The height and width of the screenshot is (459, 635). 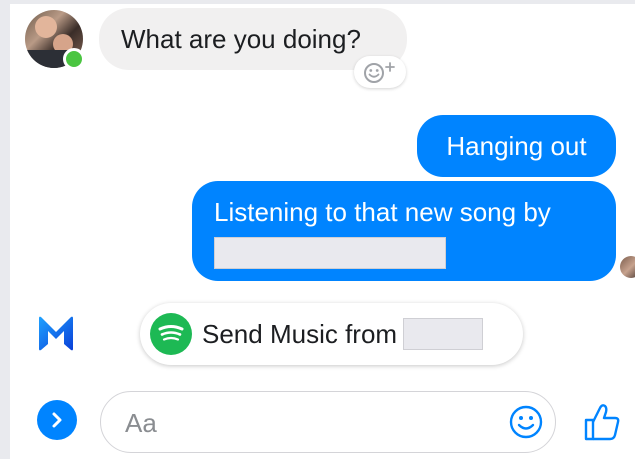 What do you see at coordinates (74, 59) in the screenshot?
I see `online-status-dot` at bounding box center [74, 59].